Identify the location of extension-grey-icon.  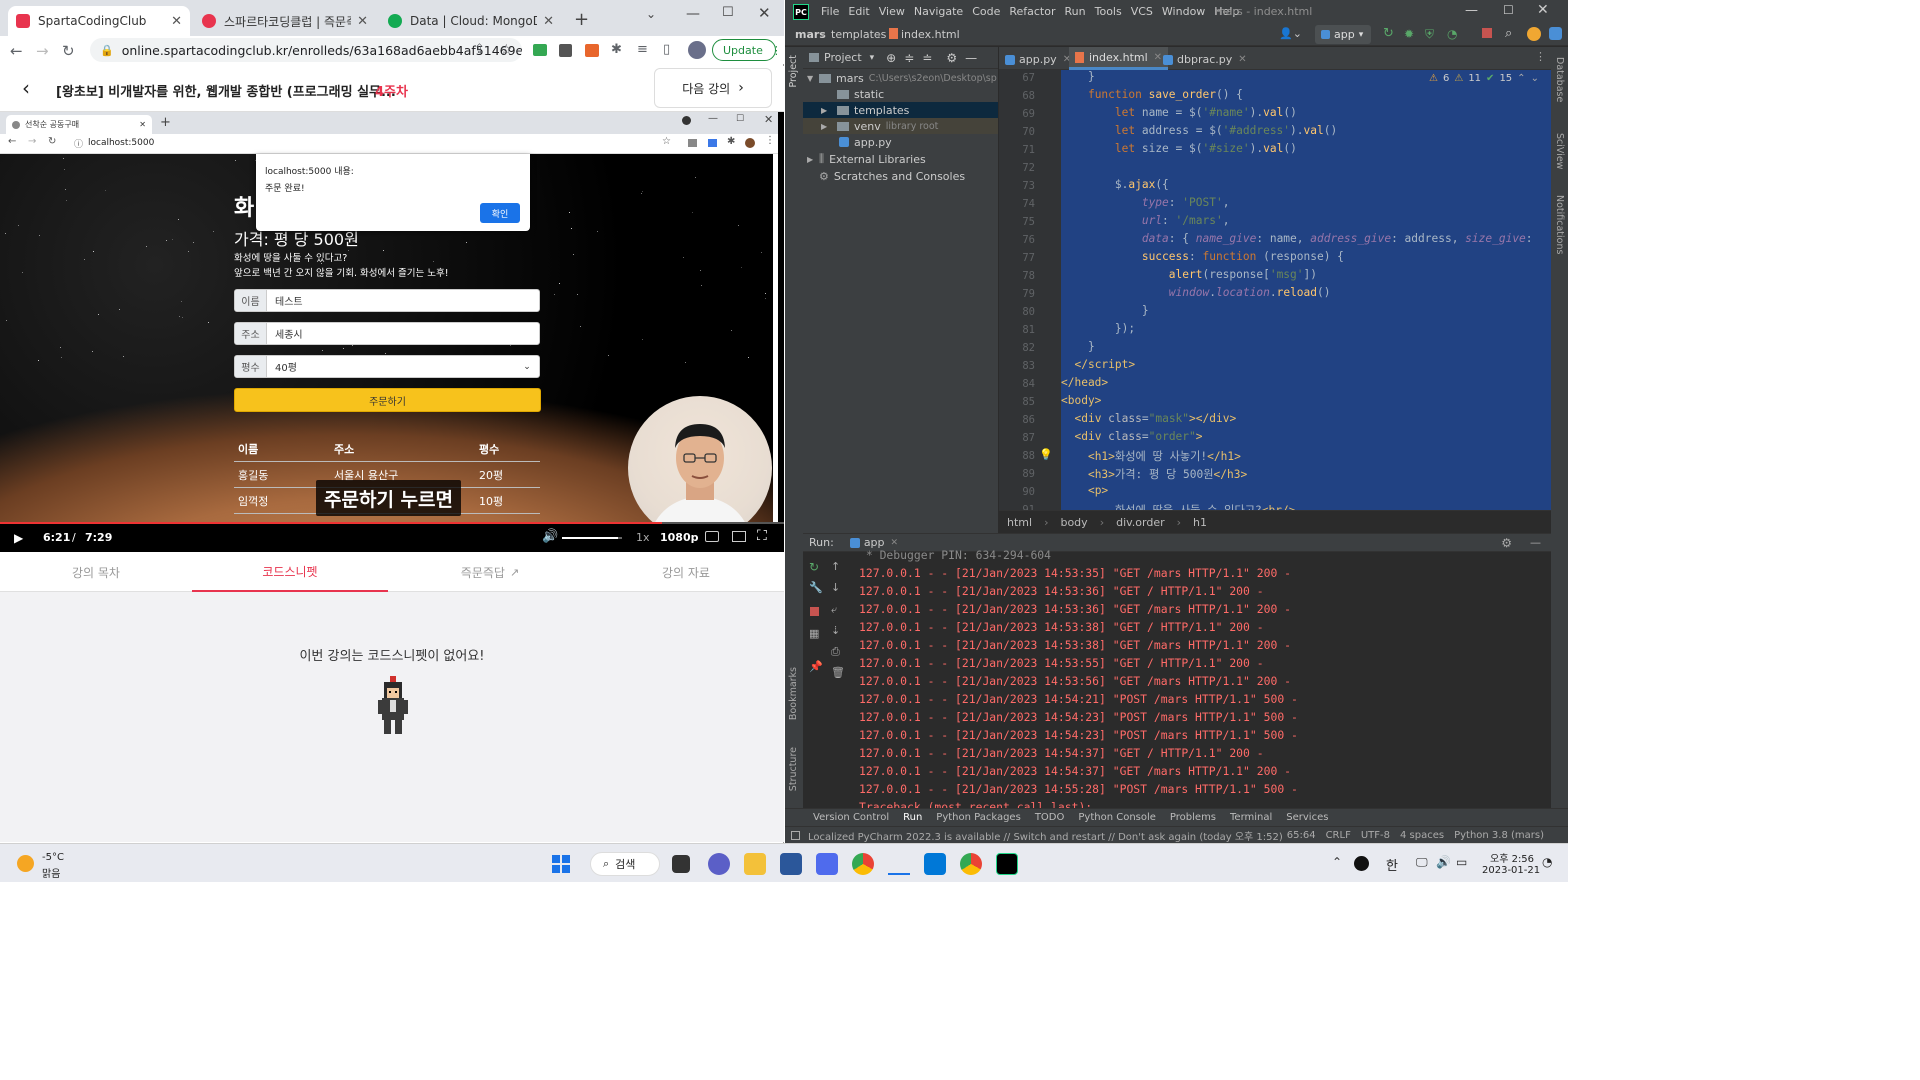
(565, 50).